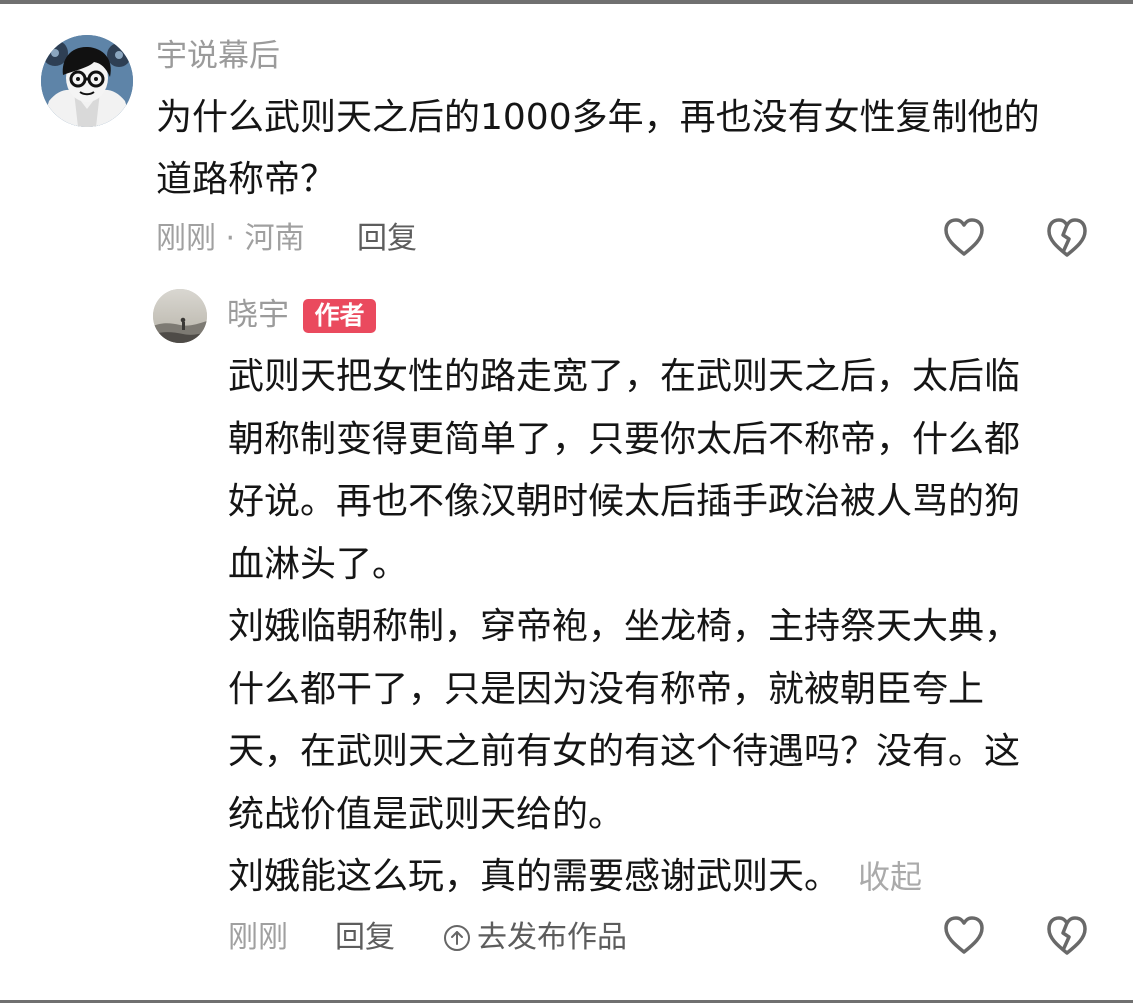  What do you see at coordinates (387, 239) in the screenshot?
I see `main-comment-reply-button: 回复` at bounding box center [387, 239].